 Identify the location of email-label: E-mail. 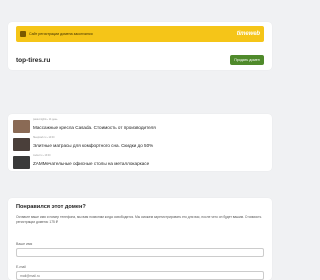
(21, 267).